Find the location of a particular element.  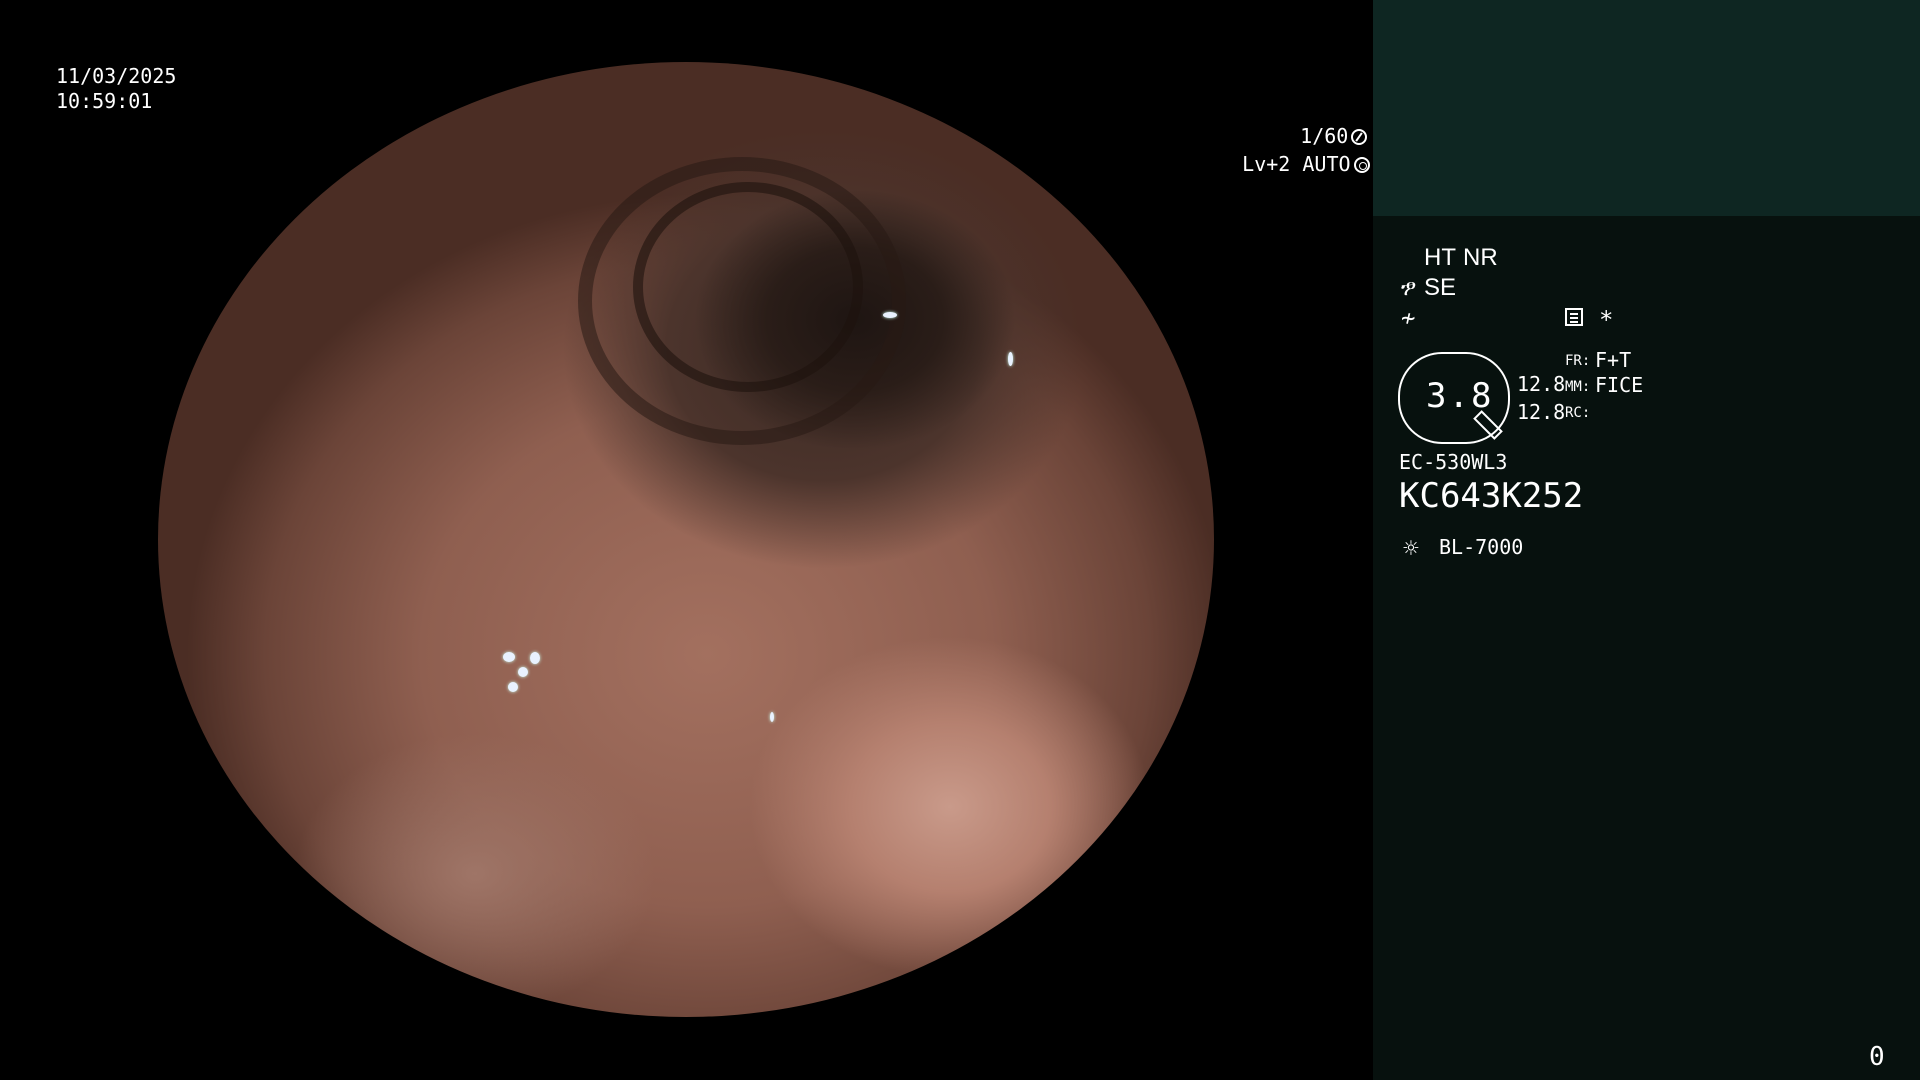

frame-counter: 0 is located at coordinates (1877, 1057).